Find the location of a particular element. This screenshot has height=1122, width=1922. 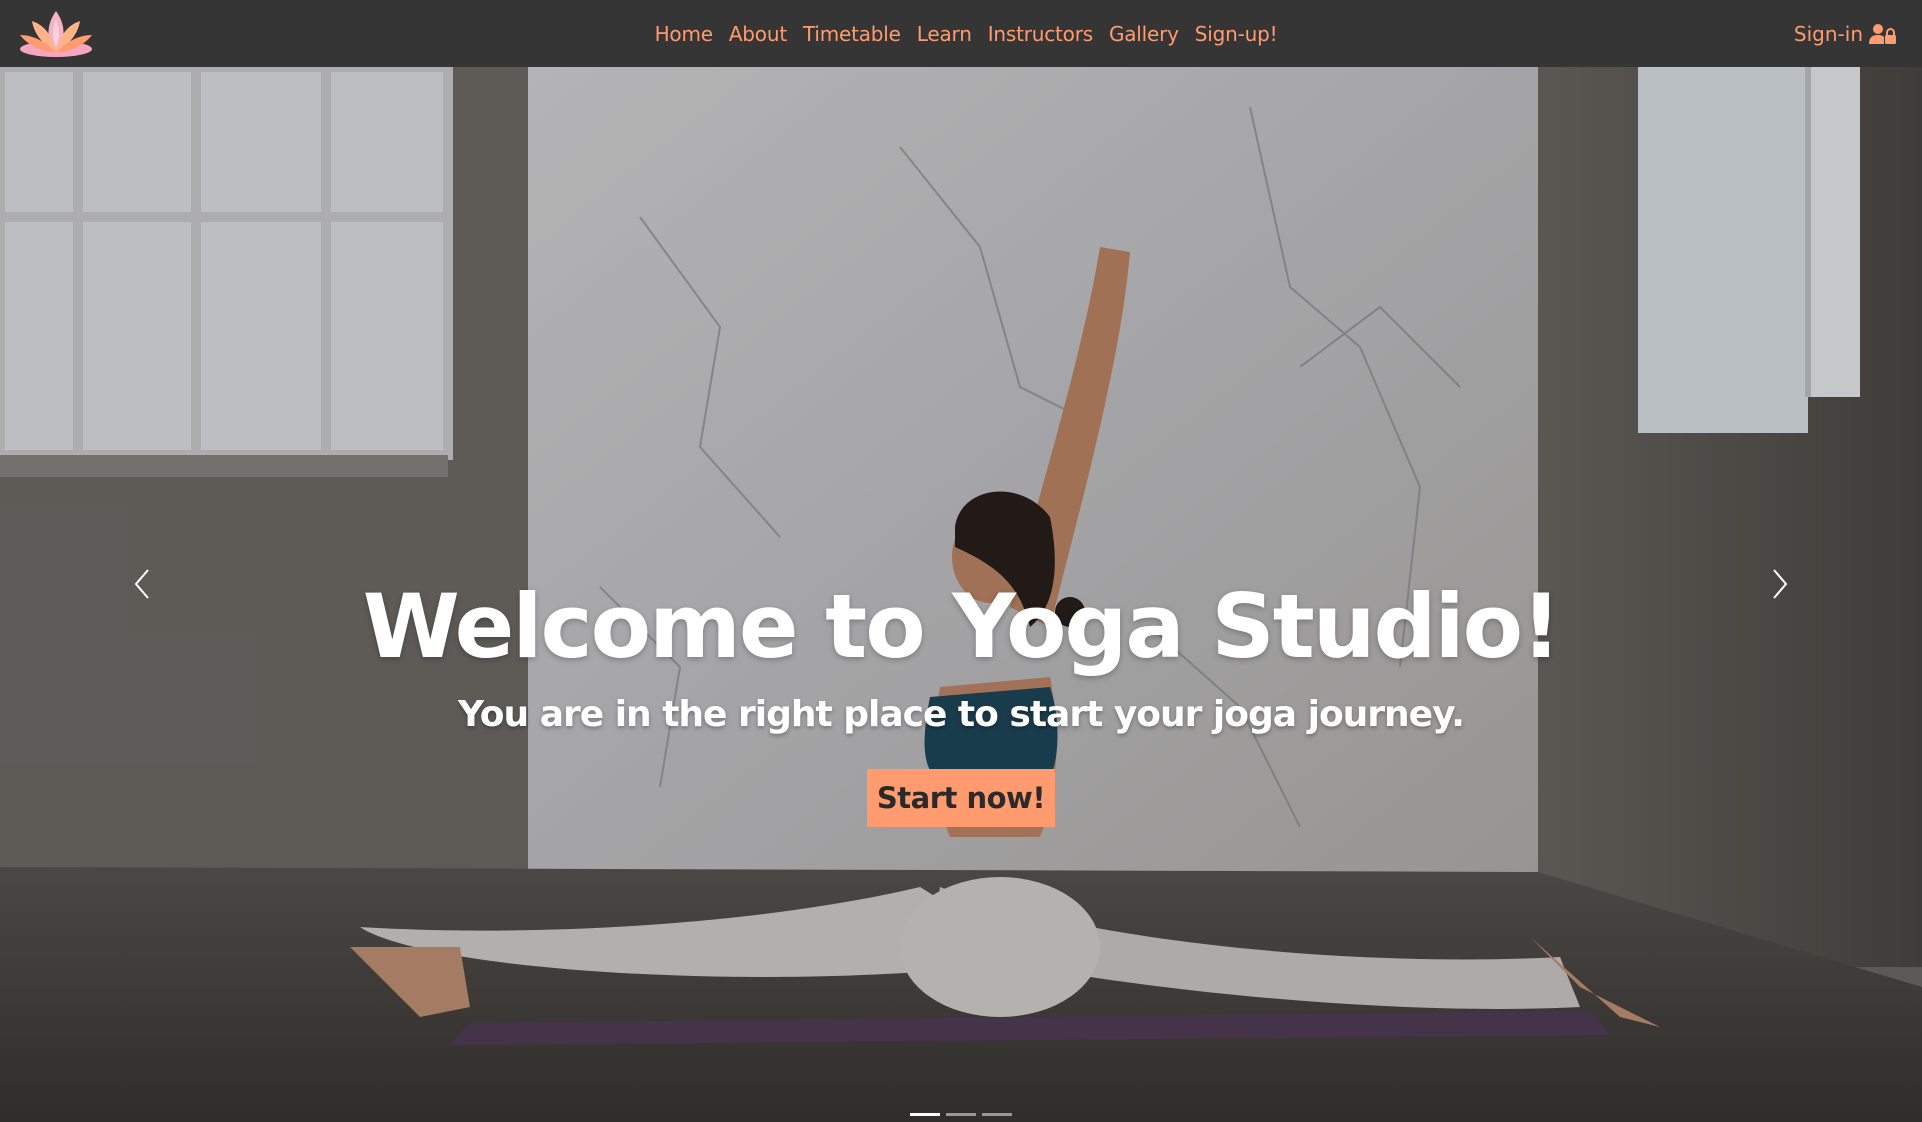

nav-about-link: About is located at coordinates (758, 34).